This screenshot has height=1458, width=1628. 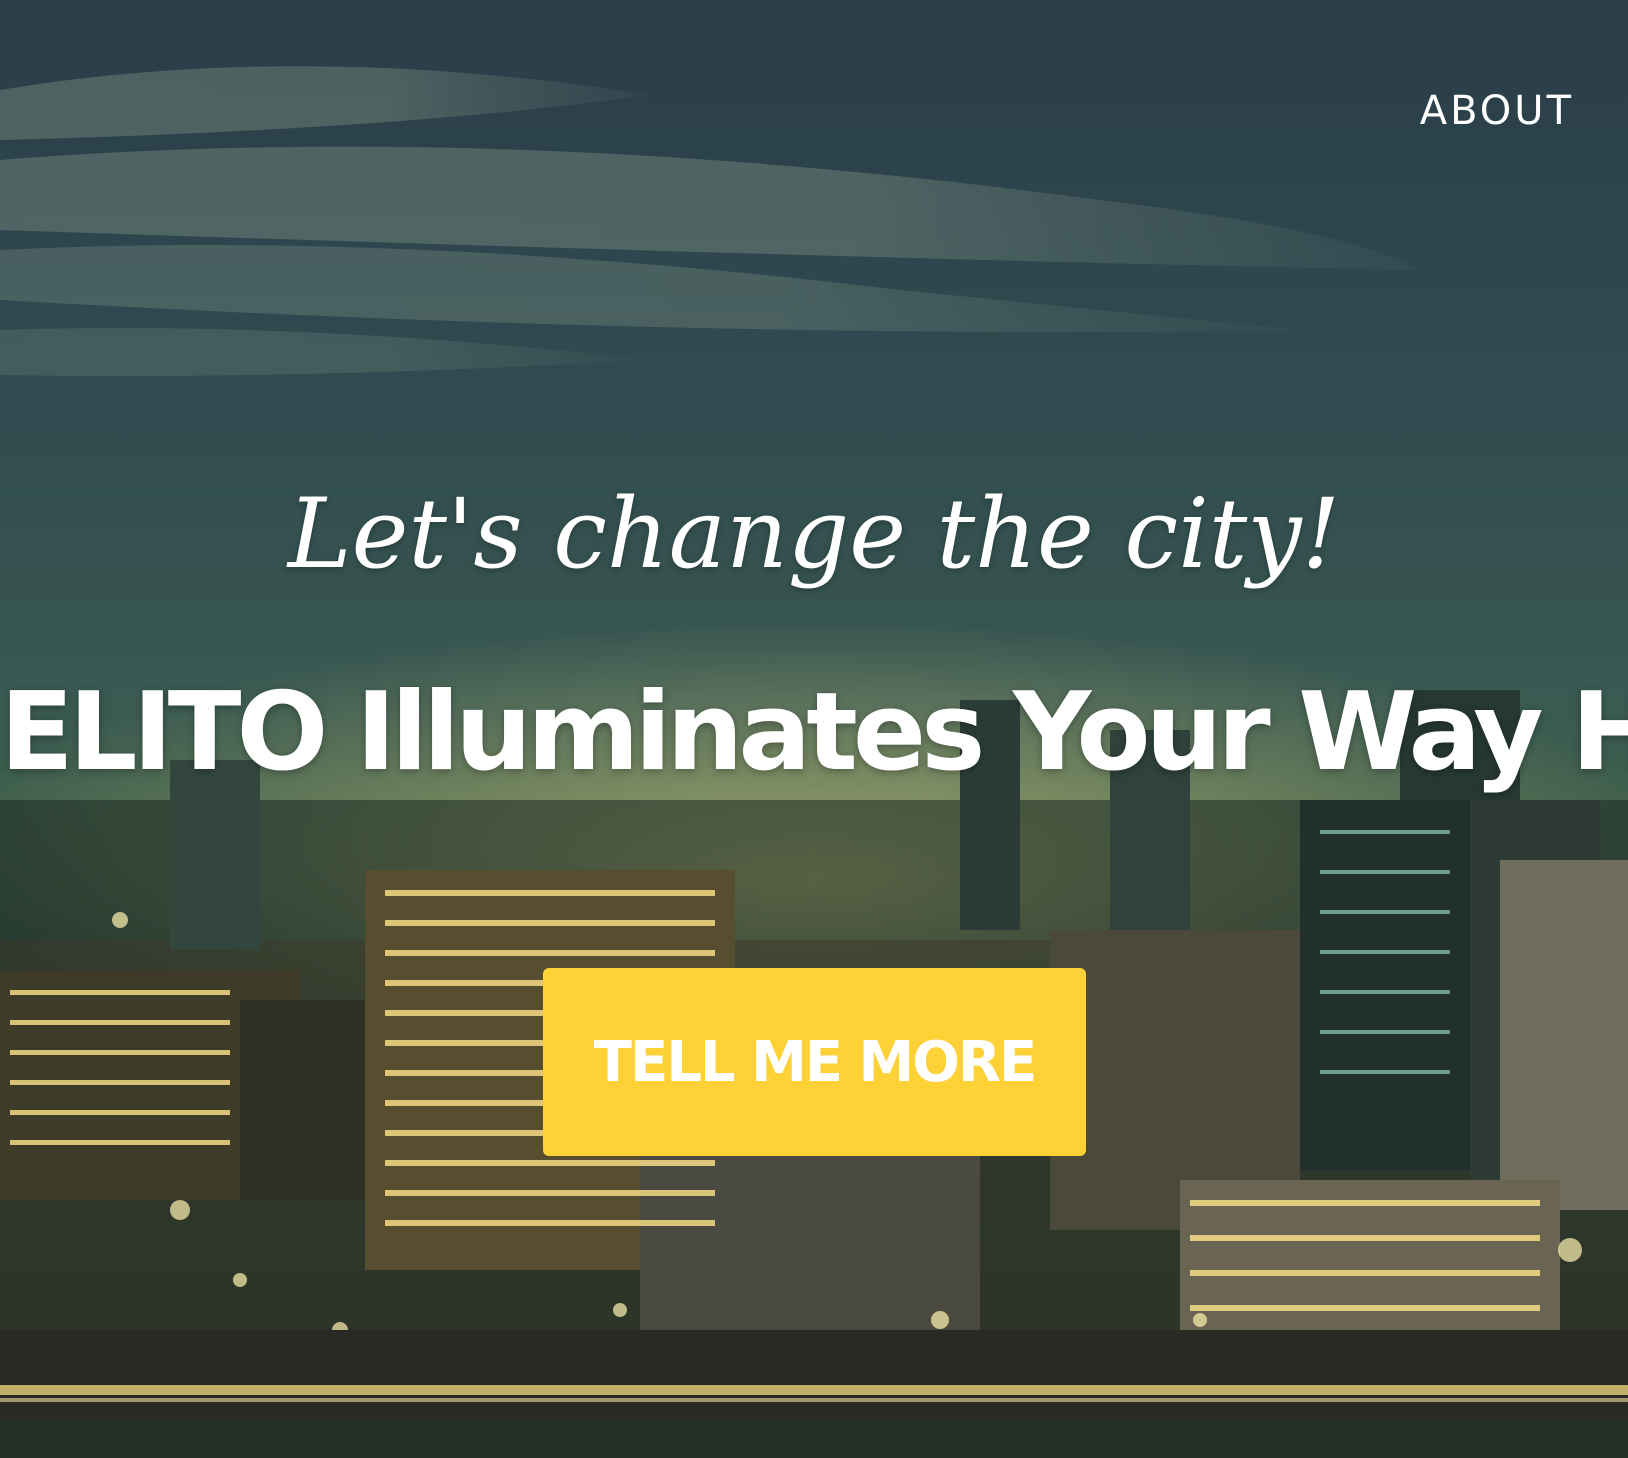 What do you see at coordinates (814, 1062) in the screenshot?
I see `tell-me-more-button: TELL ME MORE` at bounding box center [814, 1062].